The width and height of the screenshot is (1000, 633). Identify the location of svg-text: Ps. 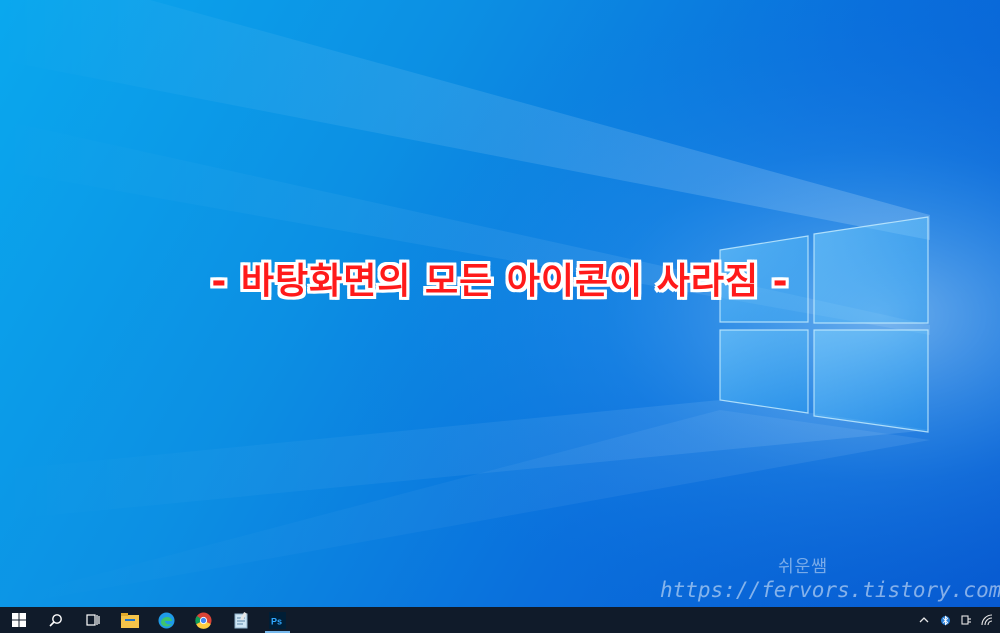
(276, 621).